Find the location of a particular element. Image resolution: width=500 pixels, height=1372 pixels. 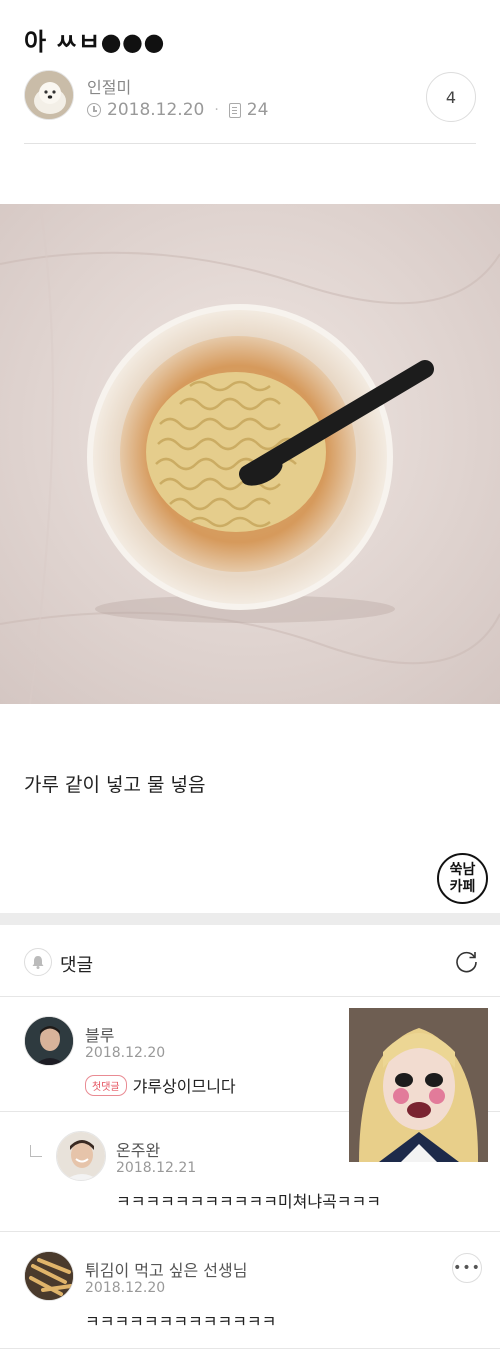

refresh-icon is located at coordinates (466, 962).